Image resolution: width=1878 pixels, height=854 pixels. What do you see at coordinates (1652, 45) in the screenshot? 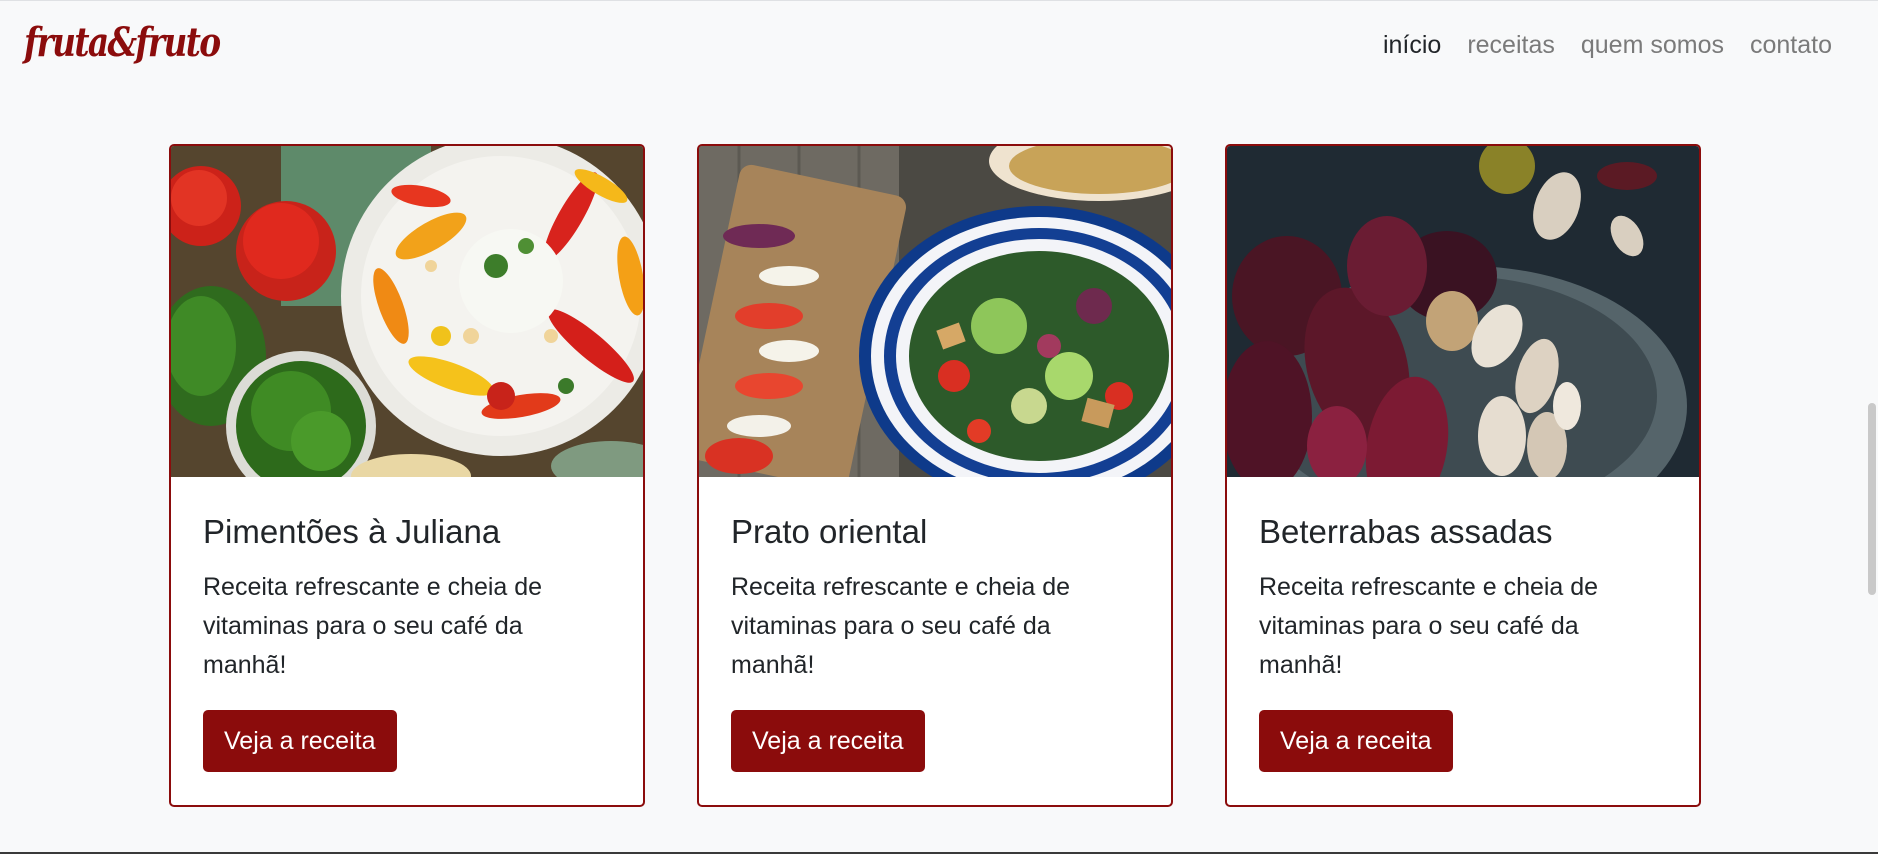
I see `nav-link-quem-somos: quem somos` at bounding box center [1652, 45].